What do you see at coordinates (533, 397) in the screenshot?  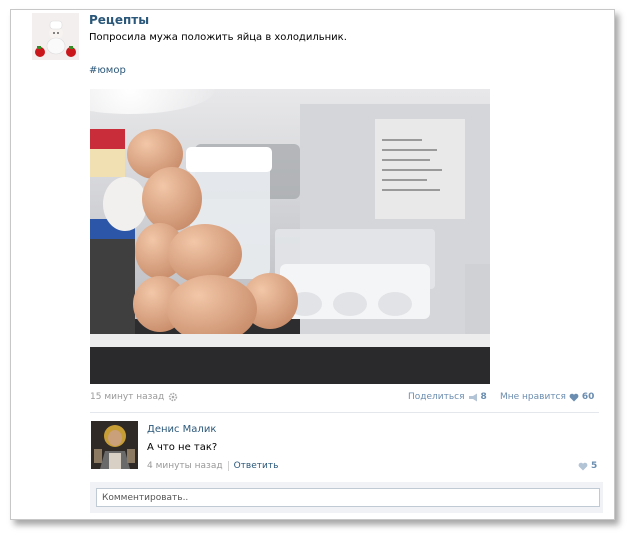 I see `like-label: Мне нравится` at bounding box center [533, 397].